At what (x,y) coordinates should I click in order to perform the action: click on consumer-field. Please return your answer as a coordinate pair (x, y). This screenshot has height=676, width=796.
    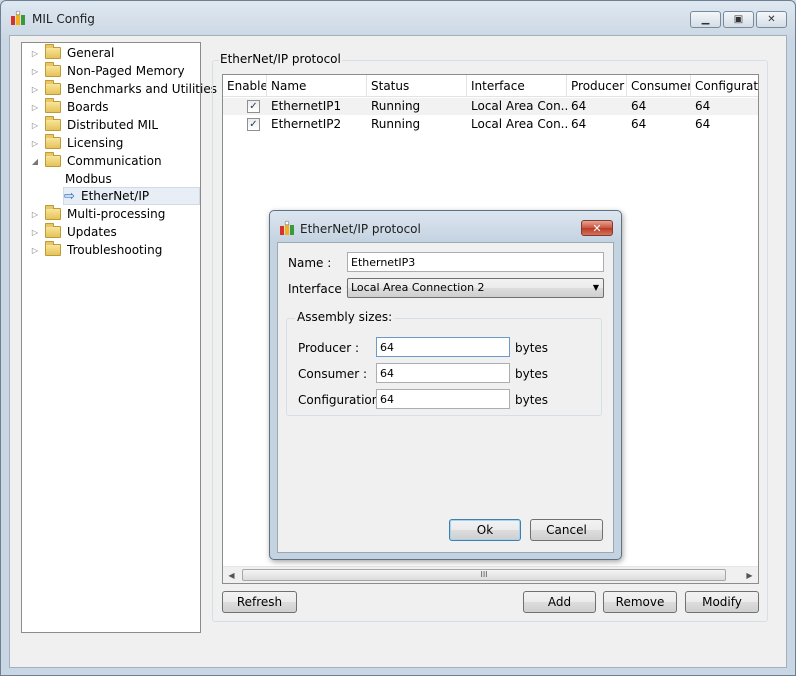
    Looking at the image, I should click on (443, 373).